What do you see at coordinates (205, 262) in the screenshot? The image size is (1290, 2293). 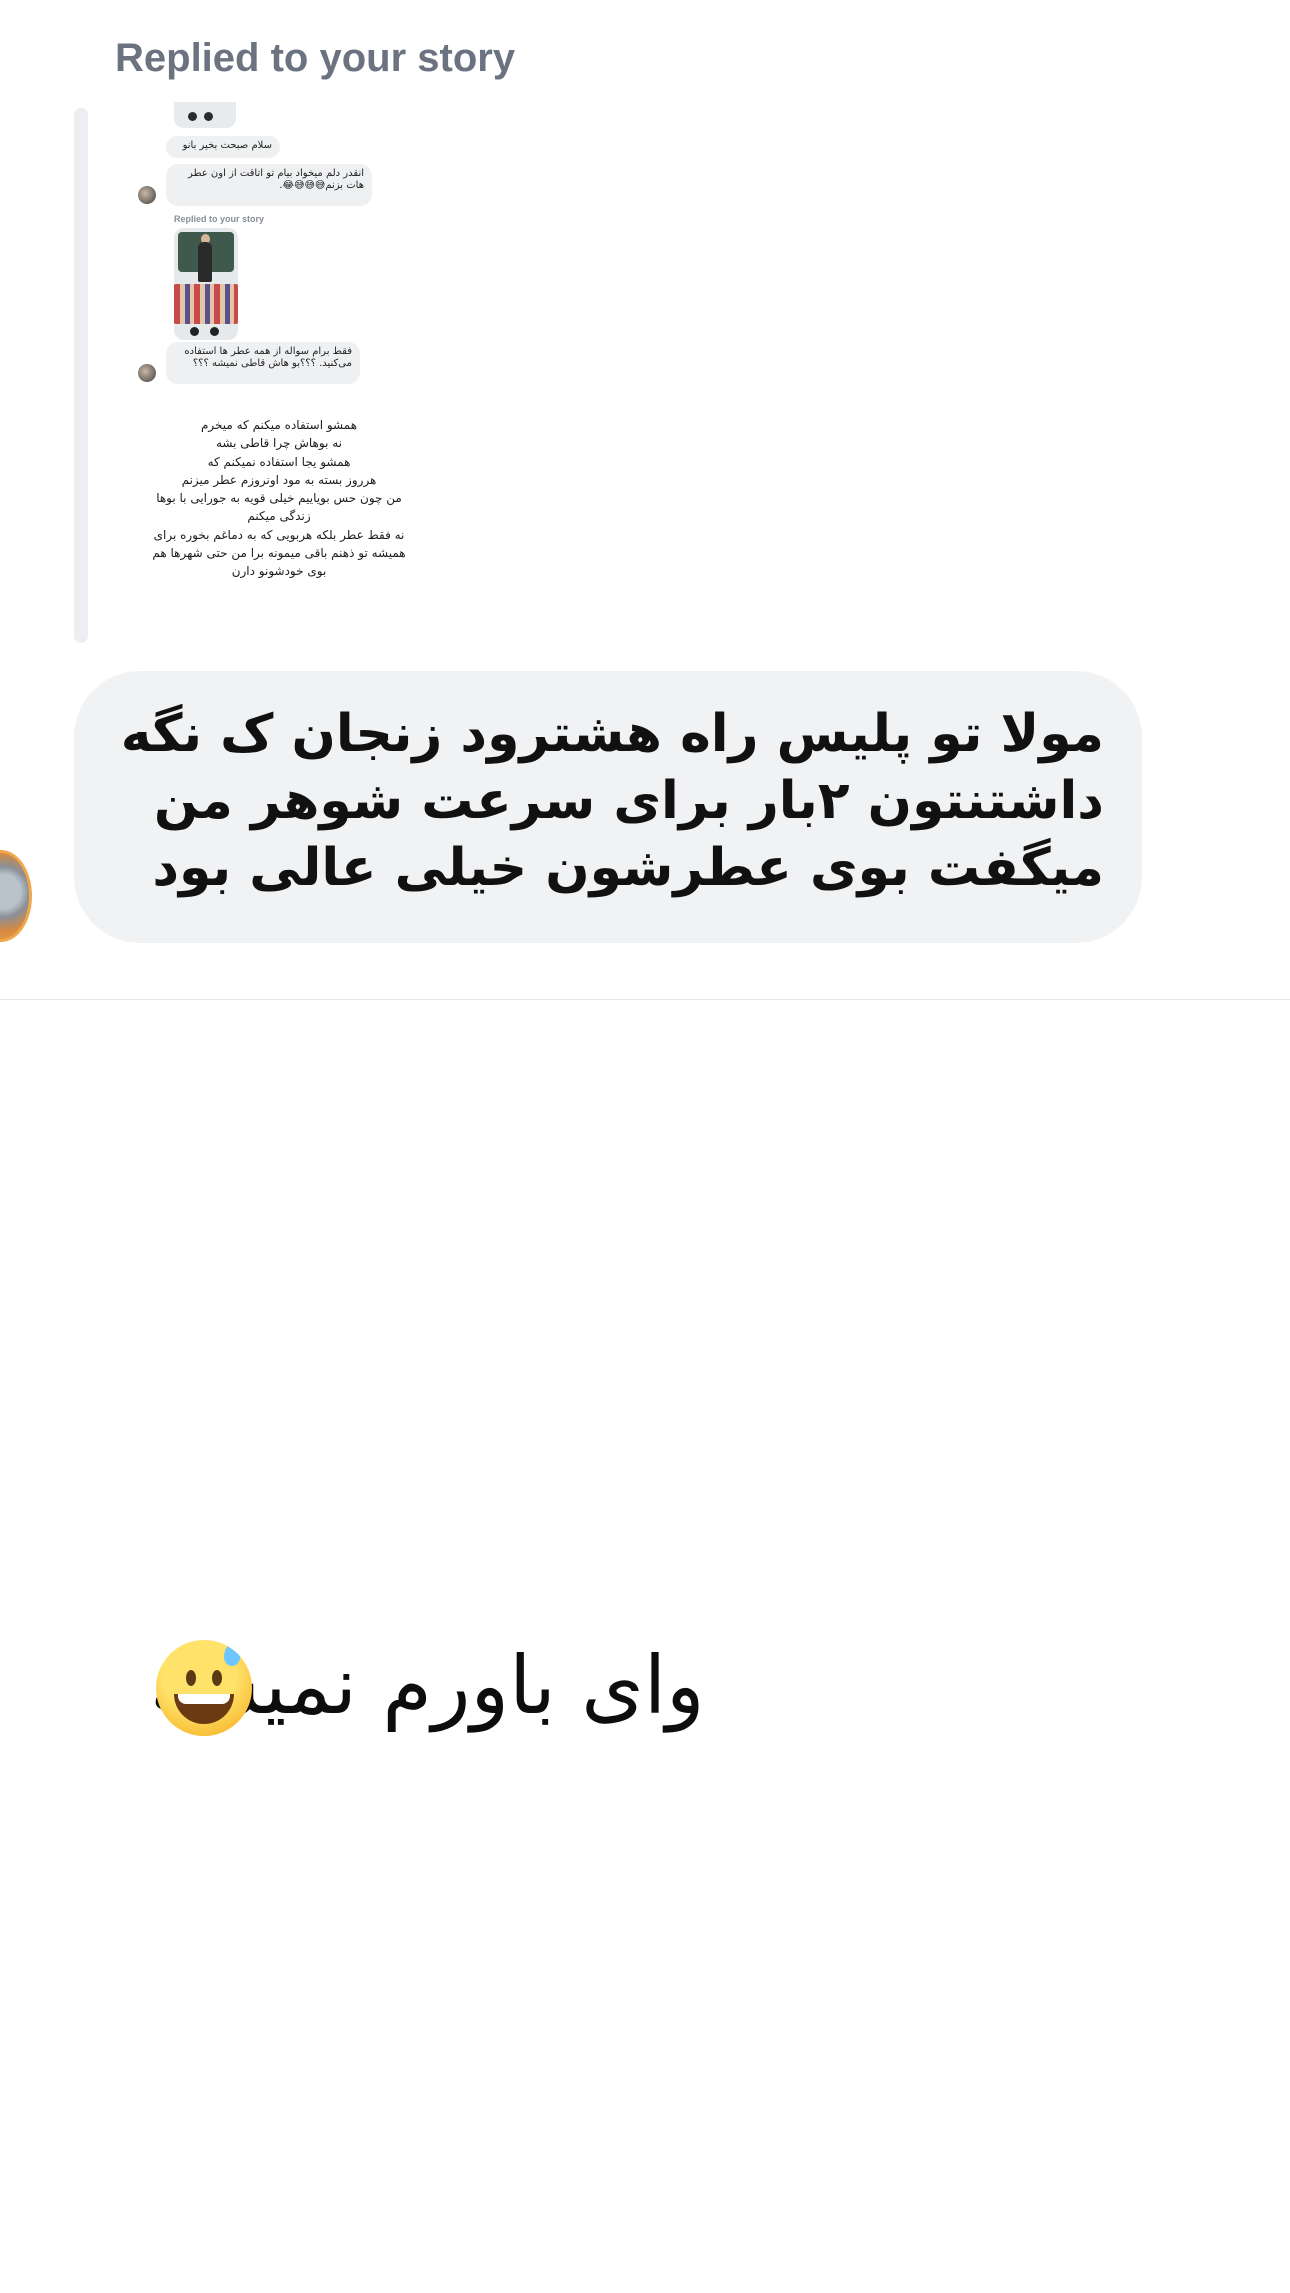 I see `person-figure` at bounding box center [205, 262].